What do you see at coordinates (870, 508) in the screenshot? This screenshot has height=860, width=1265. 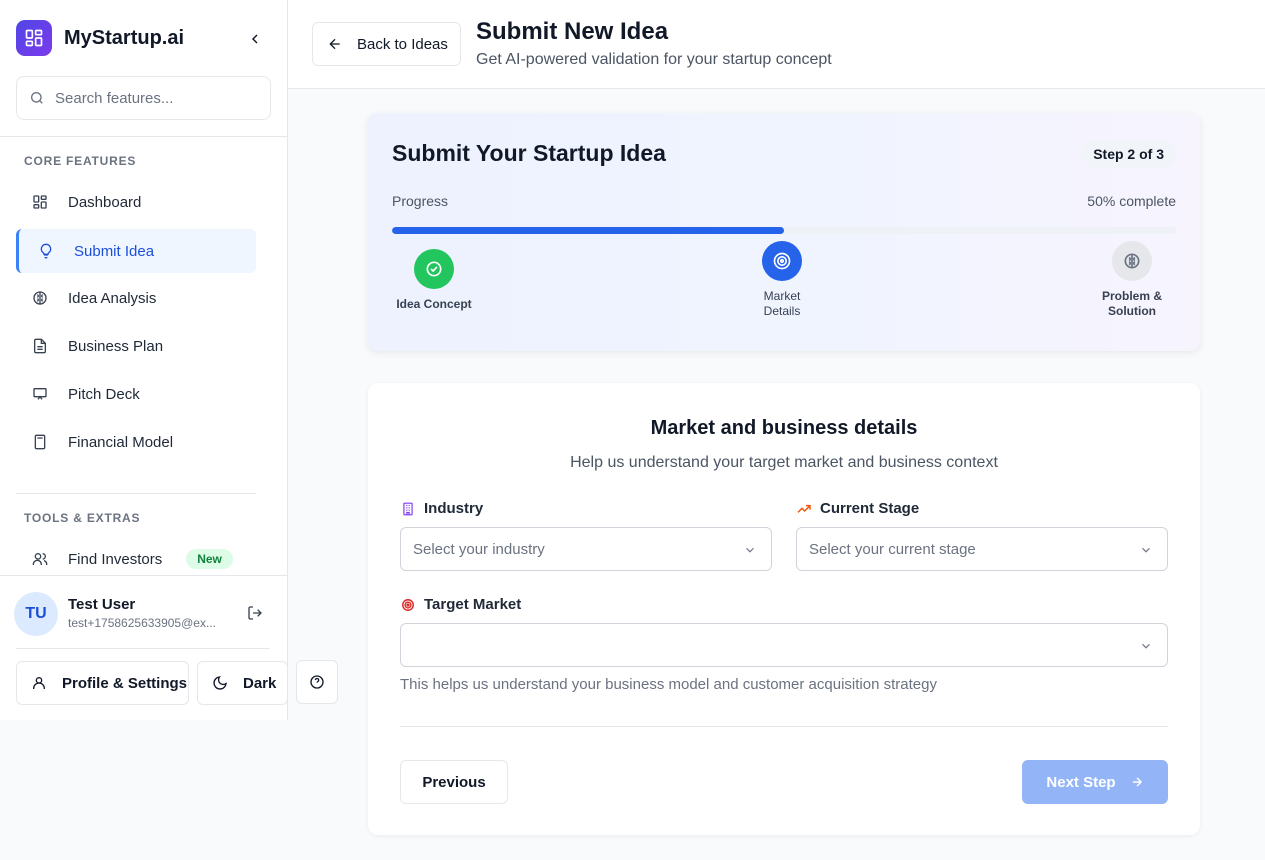 I see `stage-label-text: Current Stage` at bounding box center [870, 508].